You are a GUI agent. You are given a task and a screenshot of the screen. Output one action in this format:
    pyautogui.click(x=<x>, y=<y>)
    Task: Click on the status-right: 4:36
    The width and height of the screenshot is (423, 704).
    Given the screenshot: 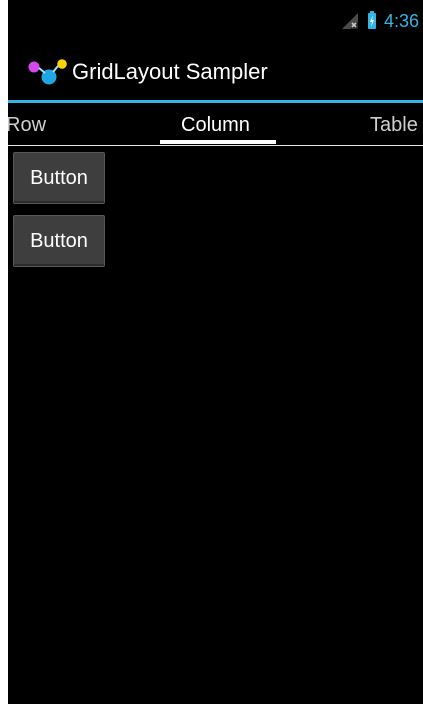 What is the action you would take?
    pyautogui.click(x=379, y=21)
    